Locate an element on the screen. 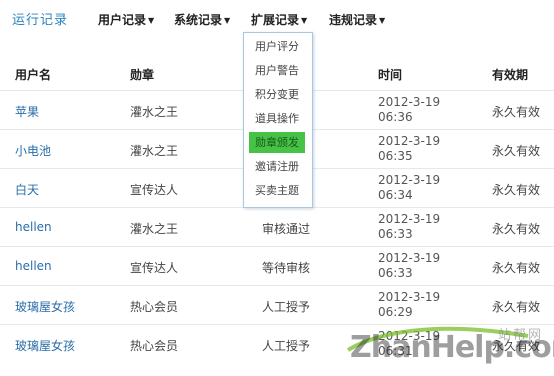 The image size is (554, 376). nav-extension-records: 扩展记录 ▼ is located at coordinates (279, 19).